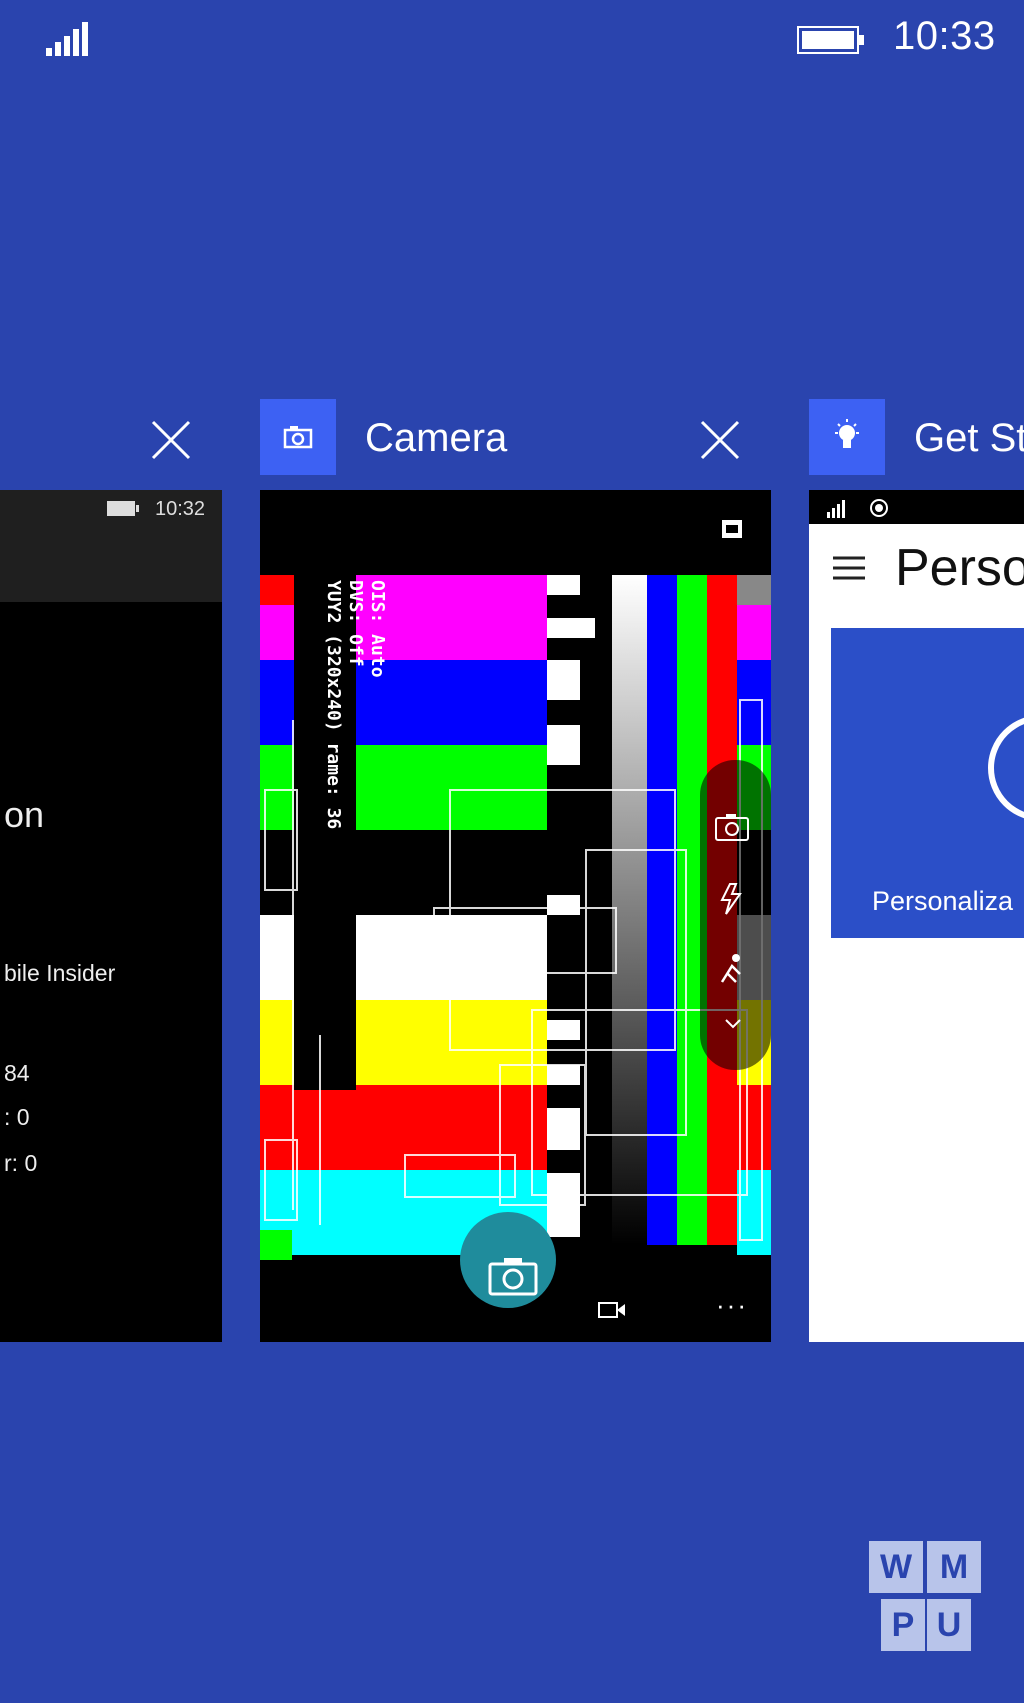 The image size is (1024, 1703). Describe the element at coordinates (60, 973) in the screenshot. I see `settings-line: bile Insider` at that location.